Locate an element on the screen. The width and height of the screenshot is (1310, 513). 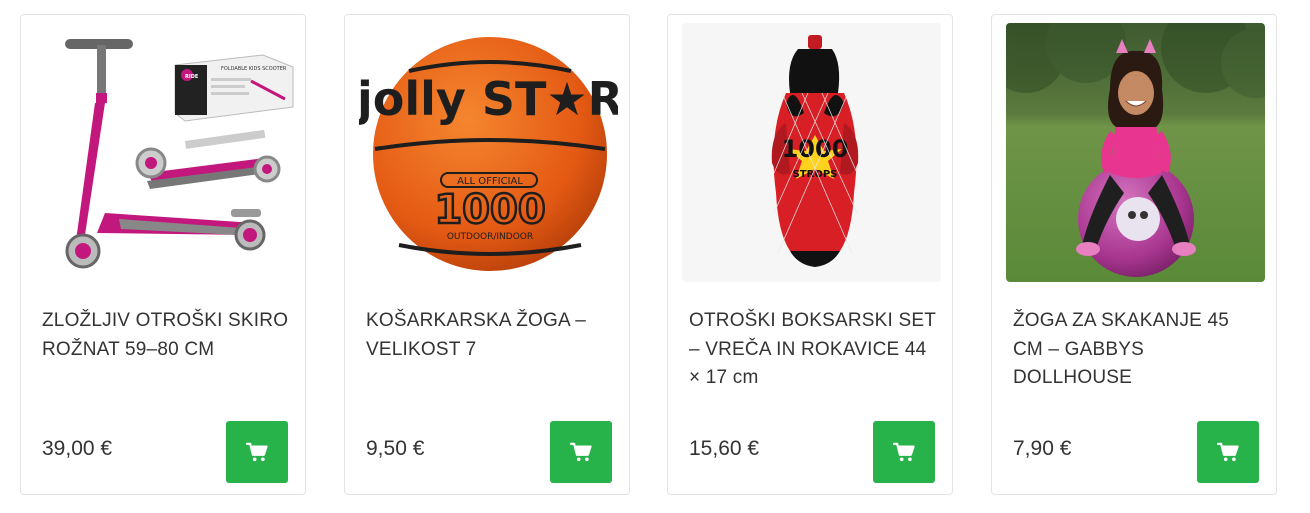
product-title: Košarkarska žoga – velikost 7 is located at coordinates (491, 335).